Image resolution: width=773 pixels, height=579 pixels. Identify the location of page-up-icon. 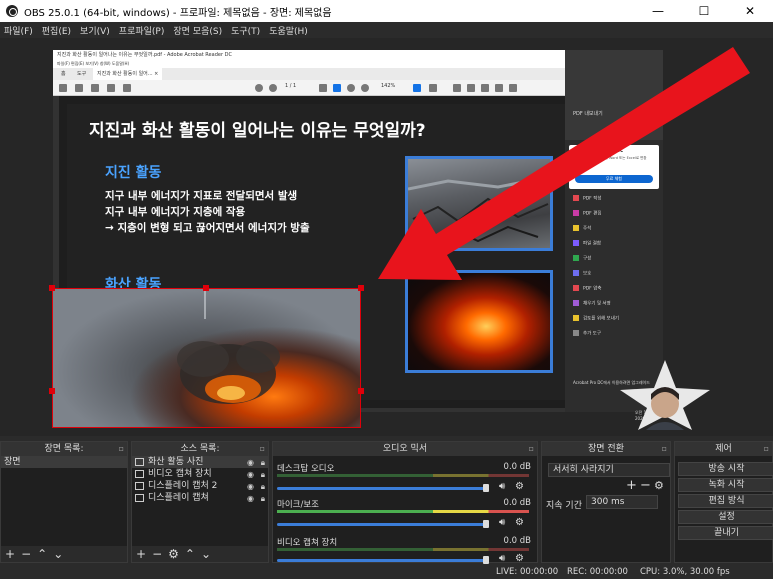
(259, 88).